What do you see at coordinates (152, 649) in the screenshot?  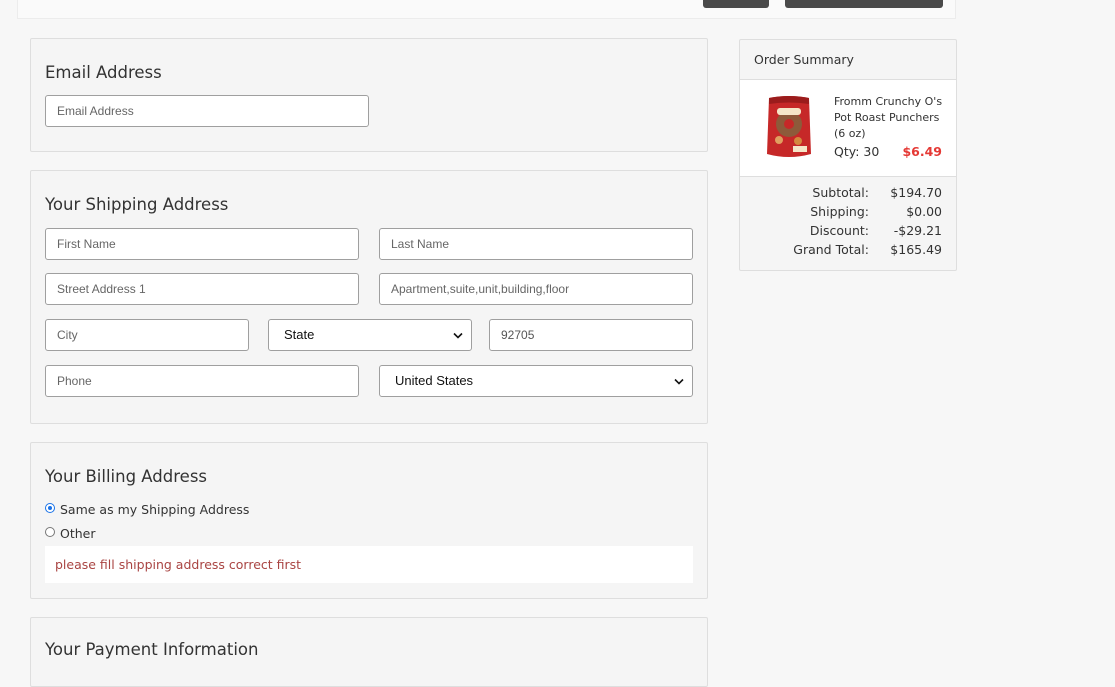 I see `payment-section-title: Your Payment Information` at bounding box center [152, 649].